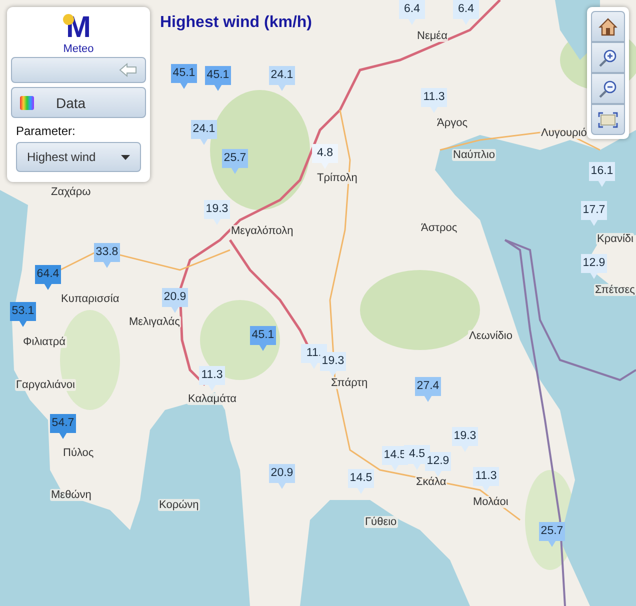  I want to click on zoom-in-icon, so click(608, 58).